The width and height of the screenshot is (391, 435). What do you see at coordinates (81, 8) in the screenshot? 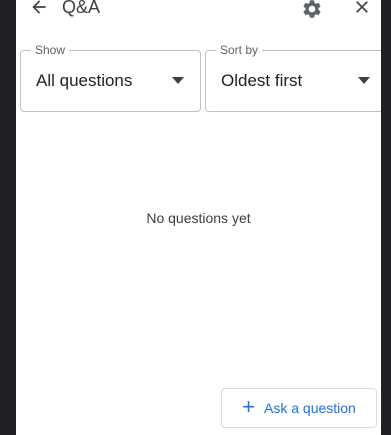
I see `panel-title: Q&A` at bounding box center [81, 8].